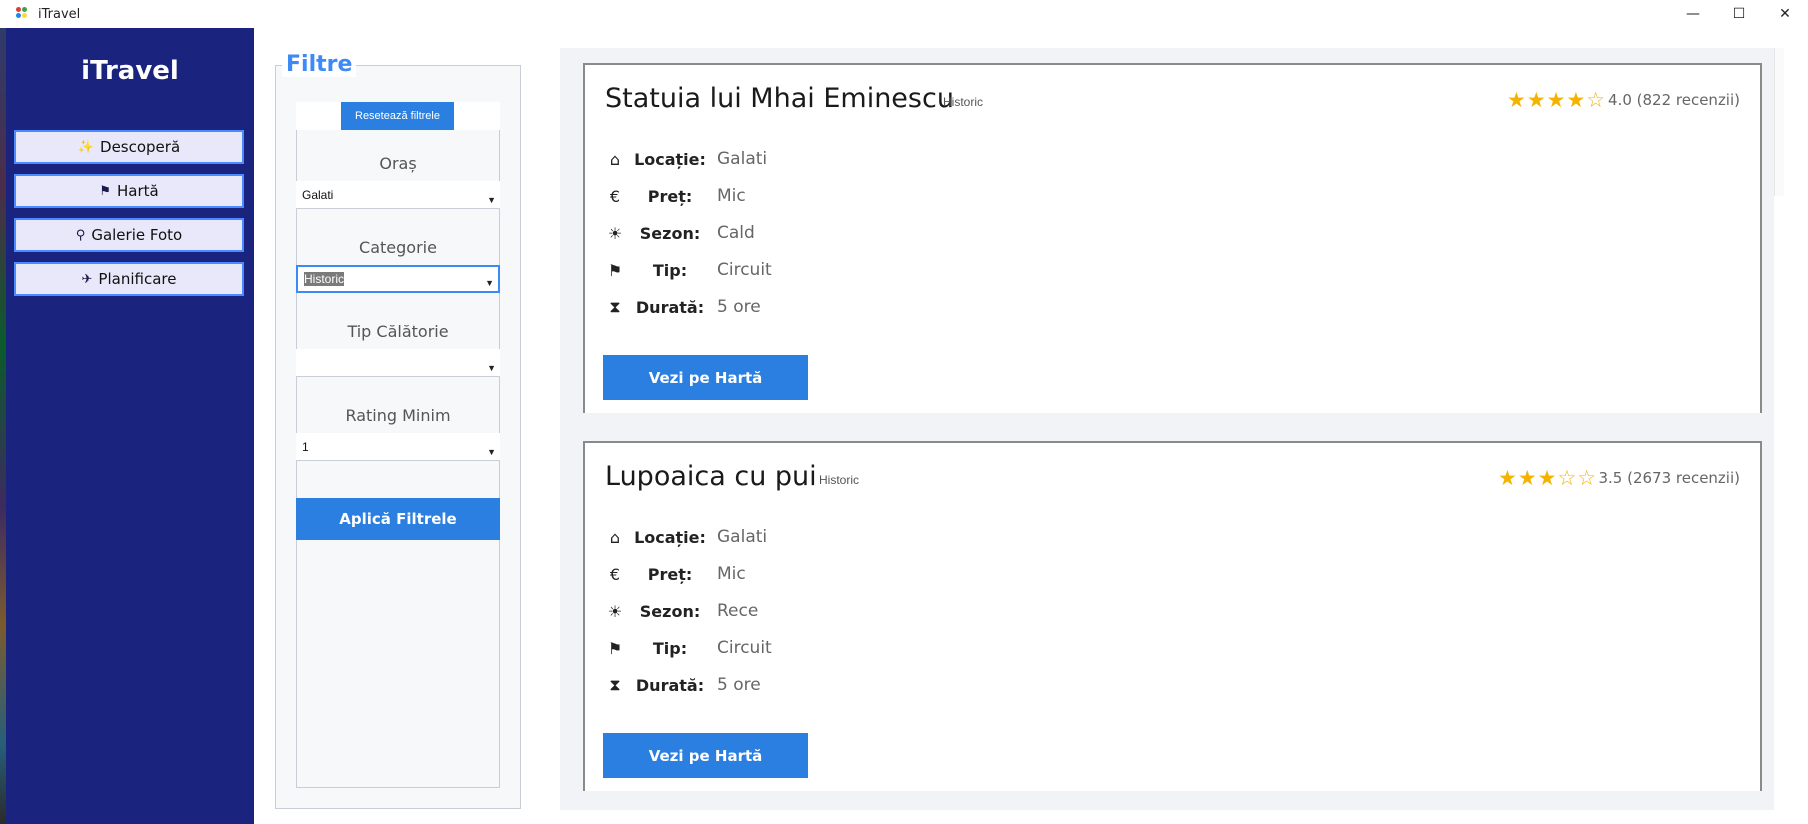 Image resolution: width=1808 pixels, height=824 pixels. Describe the element at coordinates (1669, 478) in the screenshot. I see `rating-text: 3.5 (2673 recenzii)` at that location.